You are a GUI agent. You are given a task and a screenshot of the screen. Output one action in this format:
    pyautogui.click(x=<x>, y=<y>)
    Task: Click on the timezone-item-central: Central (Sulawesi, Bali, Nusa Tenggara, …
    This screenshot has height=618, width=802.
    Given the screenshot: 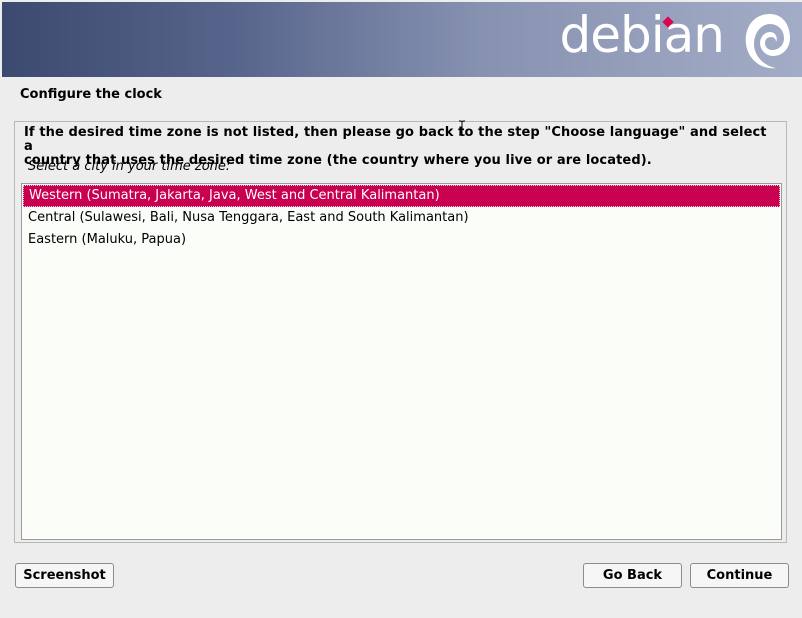 What is the action you would take?
    pyautogui.click(x=401, y=218)
    